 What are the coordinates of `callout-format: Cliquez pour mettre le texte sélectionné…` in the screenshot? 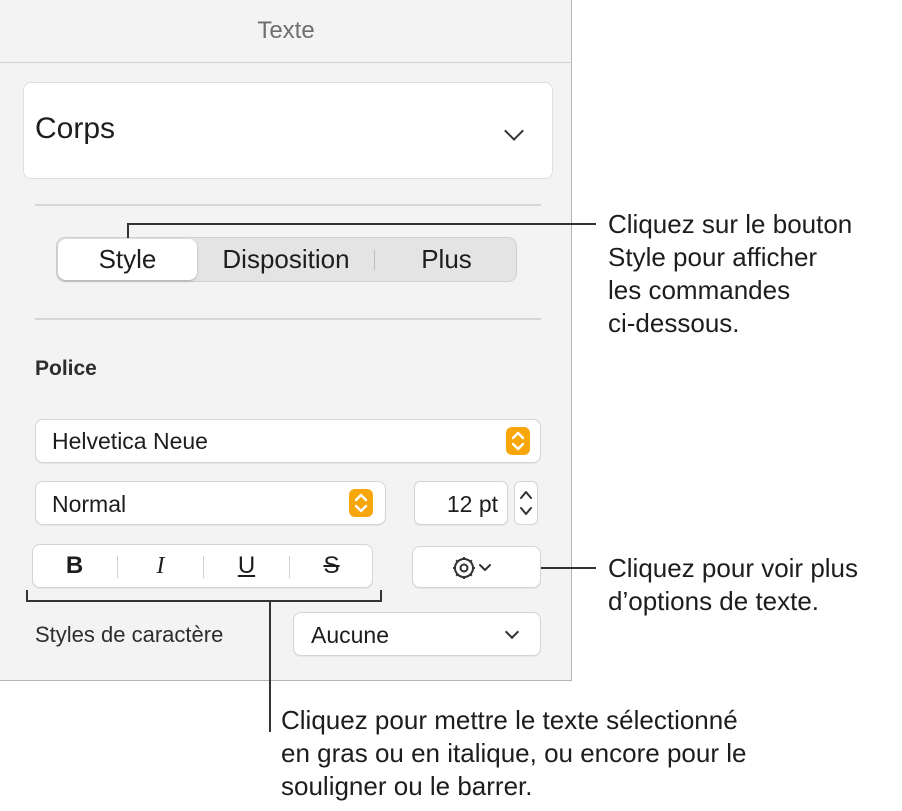 It's located at (513, 753).